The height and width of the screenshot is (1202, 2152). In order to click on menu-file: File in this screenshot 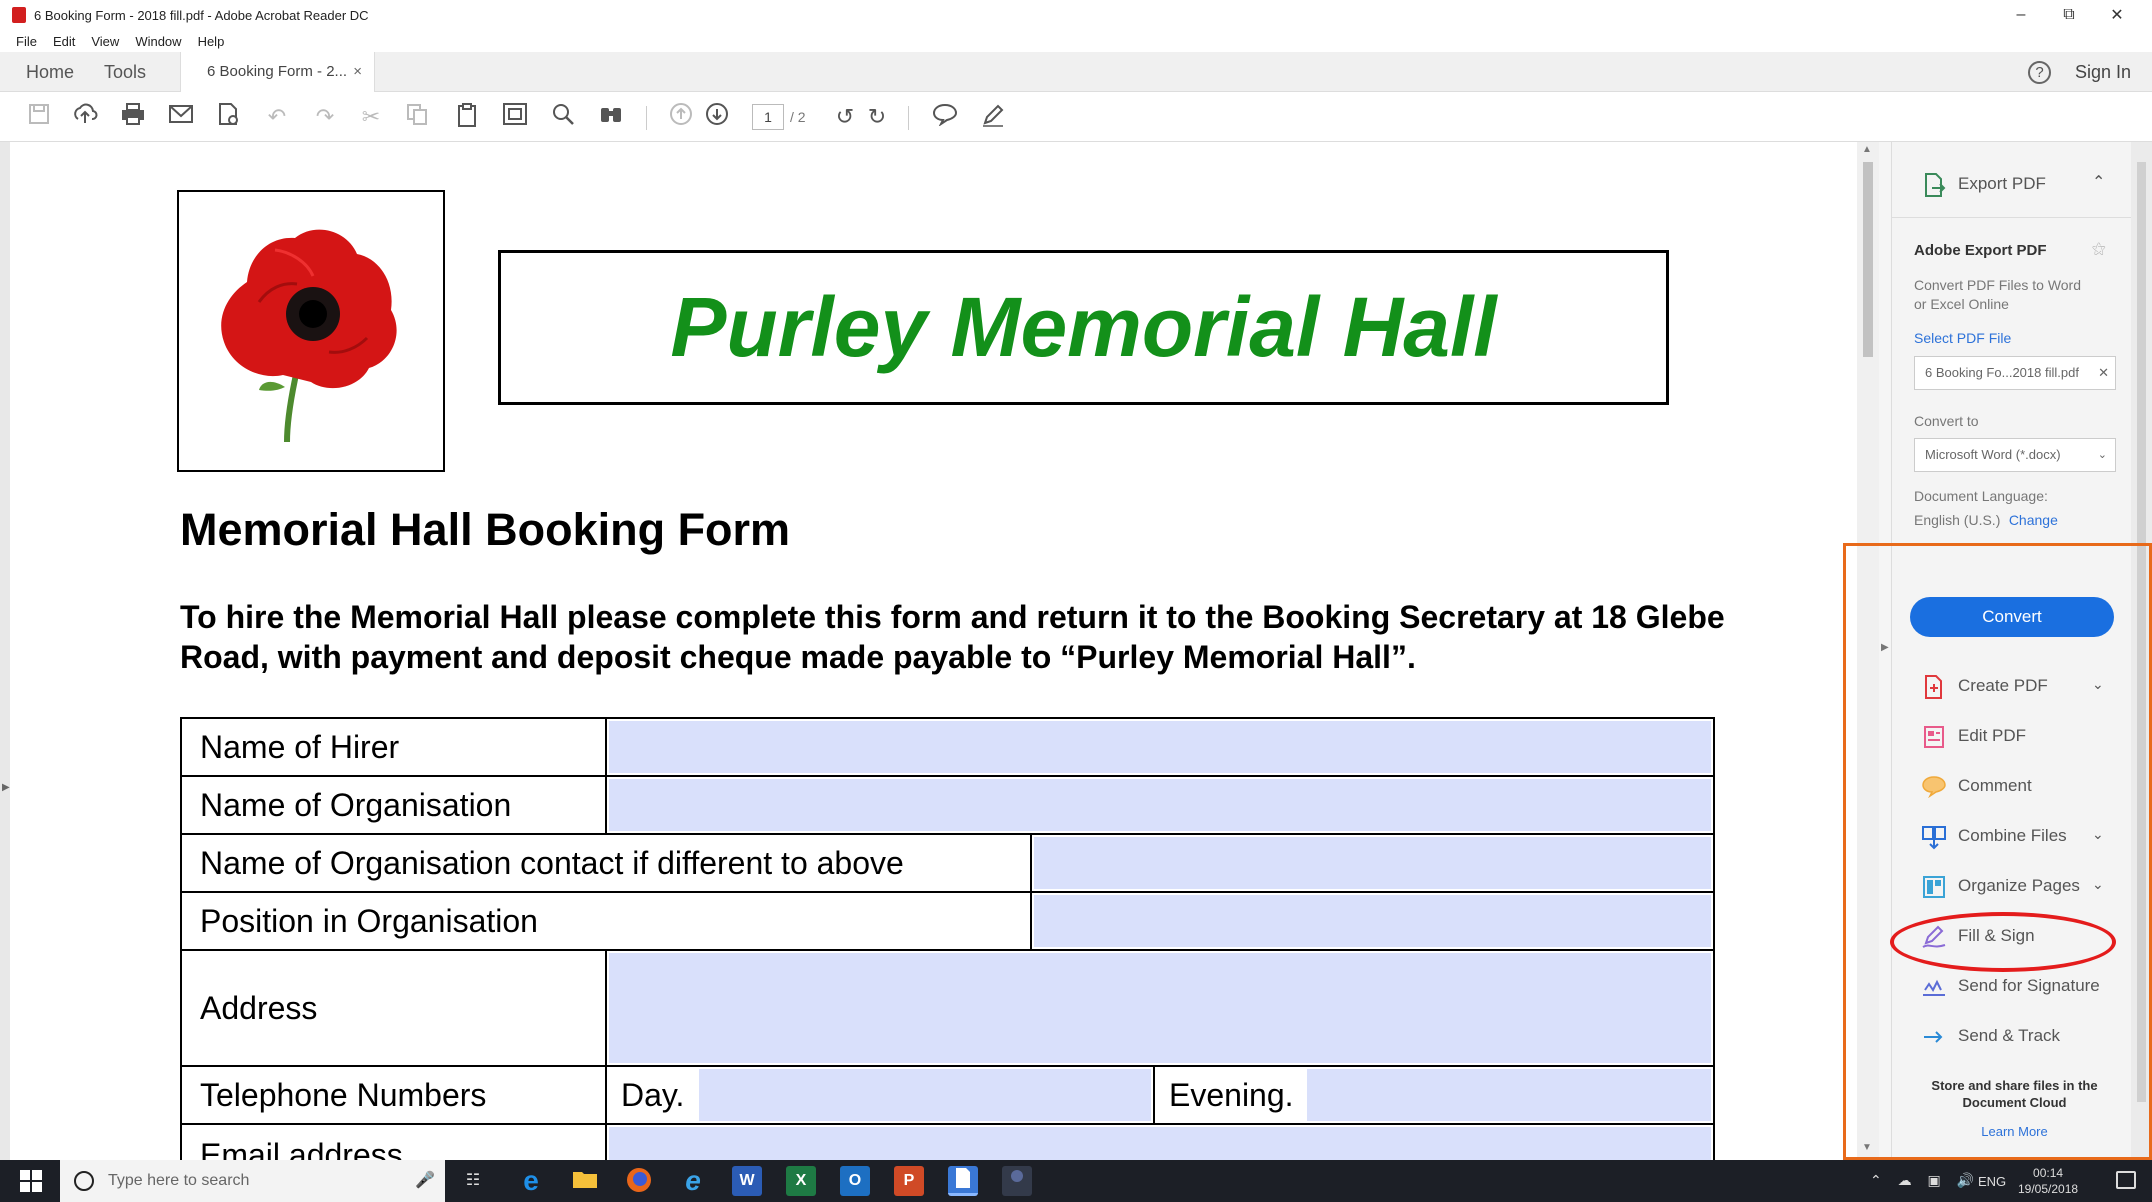, I will do `click(26, 41)`.